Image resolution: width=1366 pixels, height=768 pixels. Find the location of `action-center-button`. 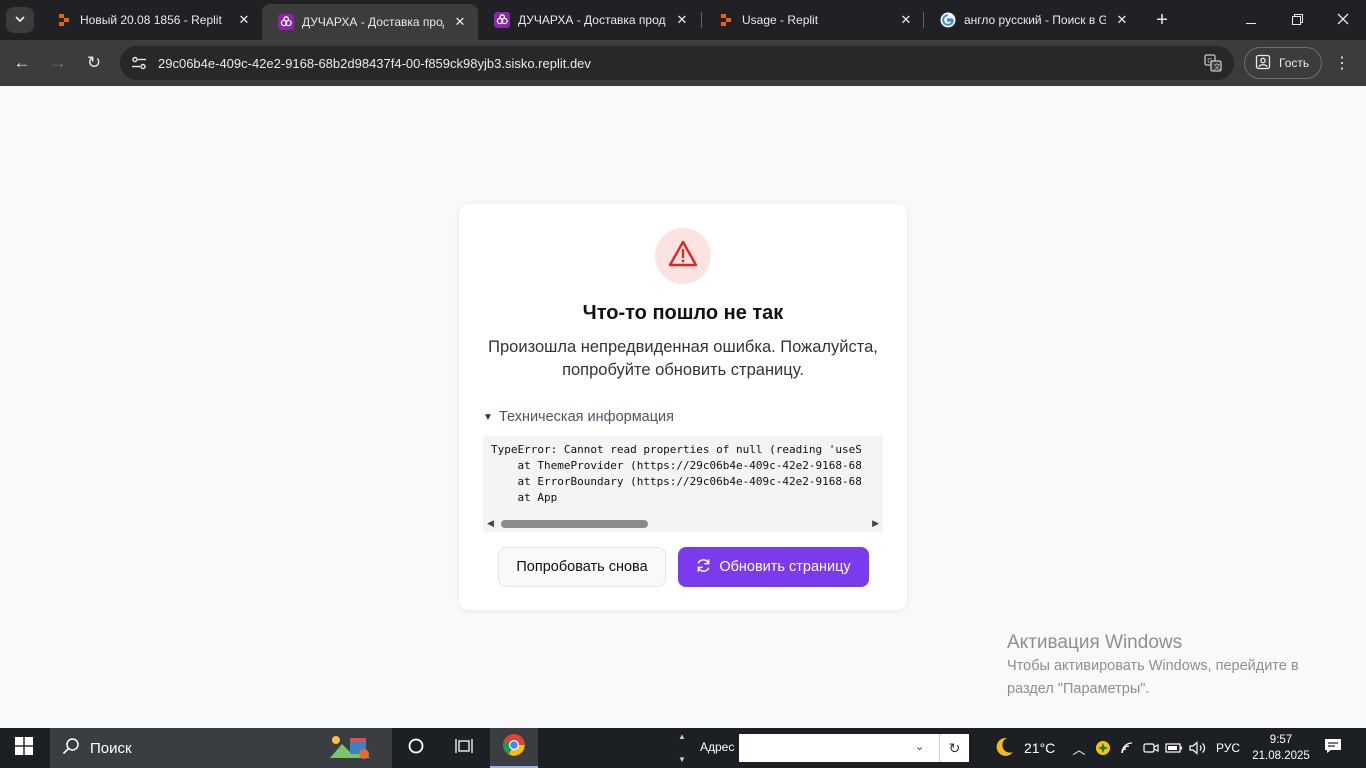

action-center-button is located at coordinates (1333, 748).